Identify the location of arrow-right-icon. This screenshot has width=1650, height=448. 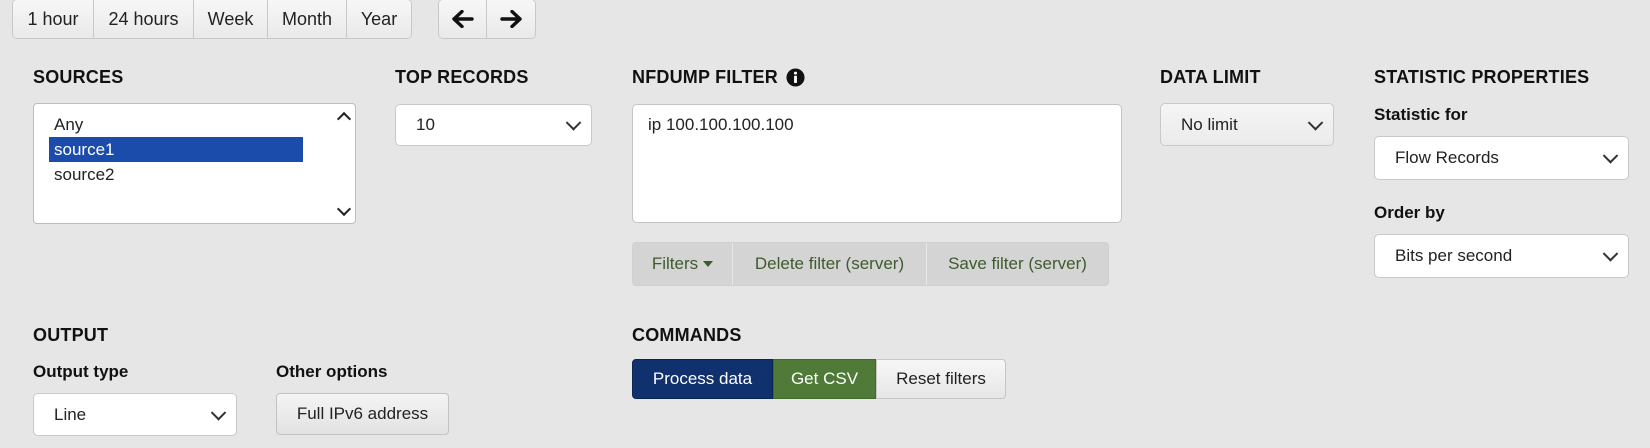
(511, 19).